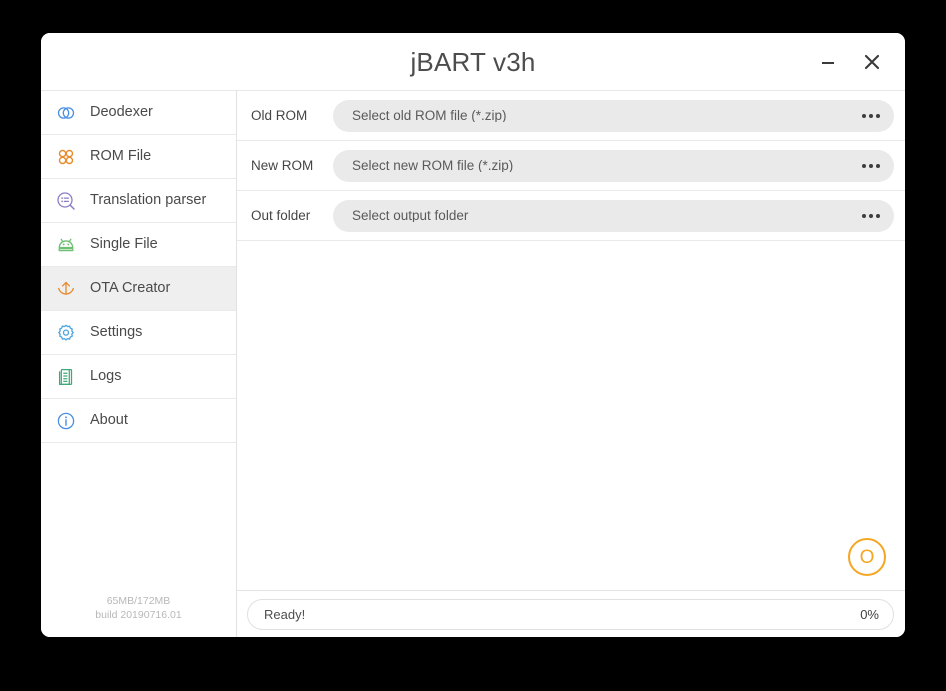 The height and width of the screenshot is (691, 946). I want to click on sidebar-item-label: About, so click(109, 420).